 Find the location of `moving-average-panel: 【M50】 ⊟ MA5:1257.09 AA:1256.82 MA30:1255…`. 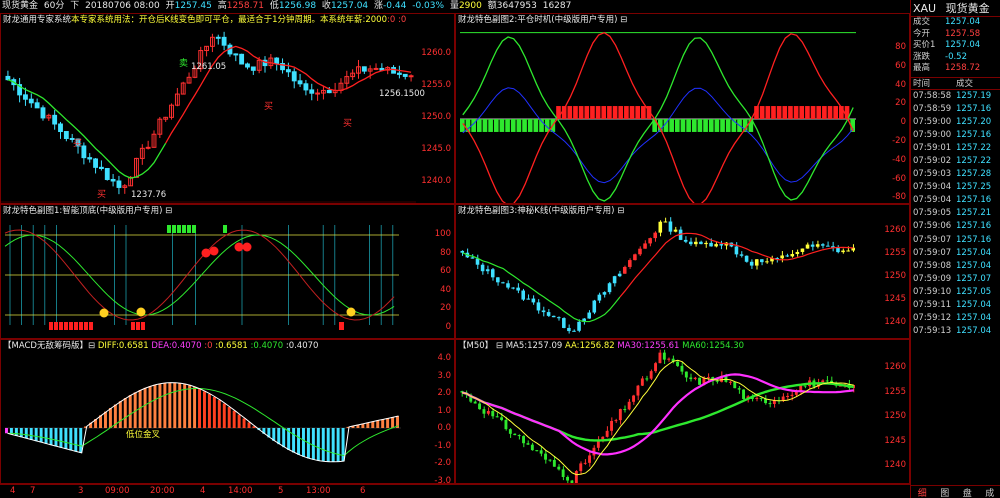

moving-average-panel: 【M50】 ⊟ MA5:1257.09 AA:1256.82 MA30:1255… is located at coordinates (682, 411).